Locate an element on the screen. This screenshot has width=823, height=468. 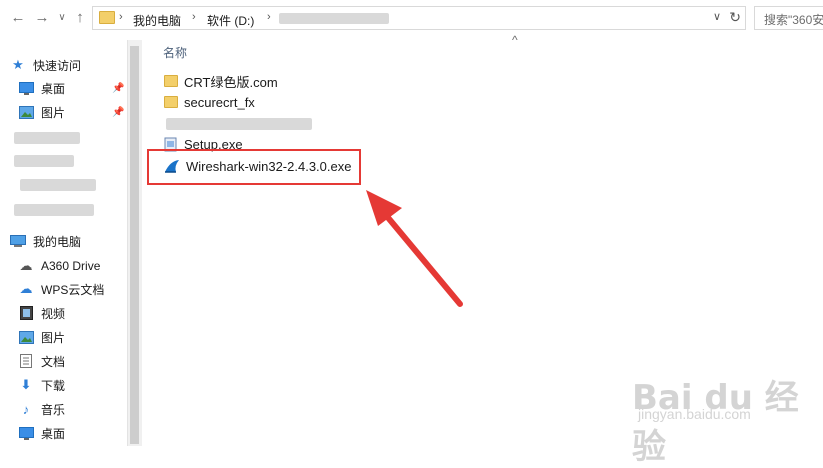
arrow-left-icon: ← is located at coordinates (18, 17).